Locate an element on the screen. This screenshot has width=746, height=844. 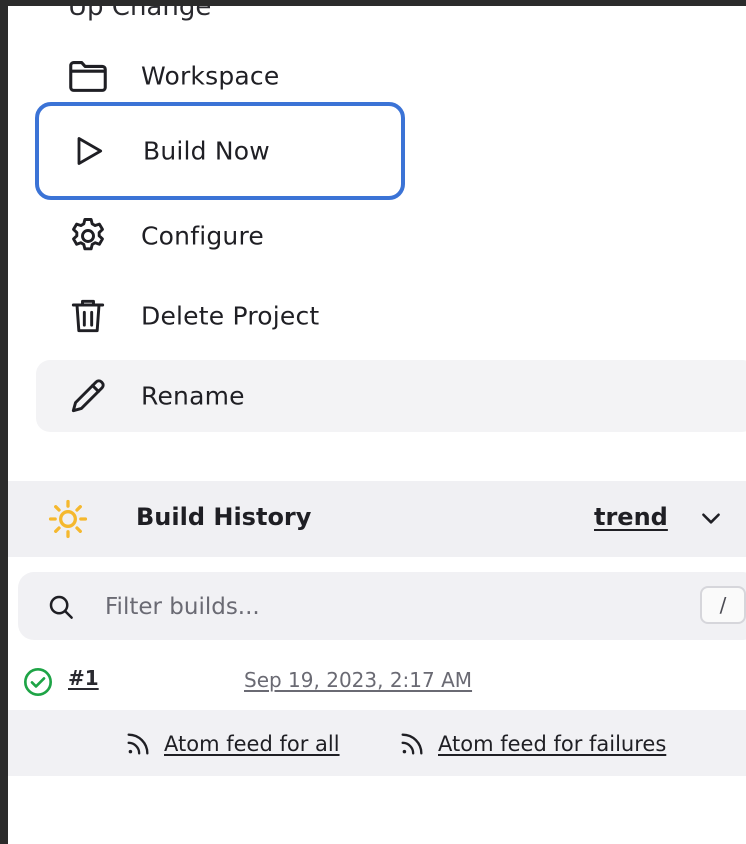
folder-icon is located at coordinates (88, 76).